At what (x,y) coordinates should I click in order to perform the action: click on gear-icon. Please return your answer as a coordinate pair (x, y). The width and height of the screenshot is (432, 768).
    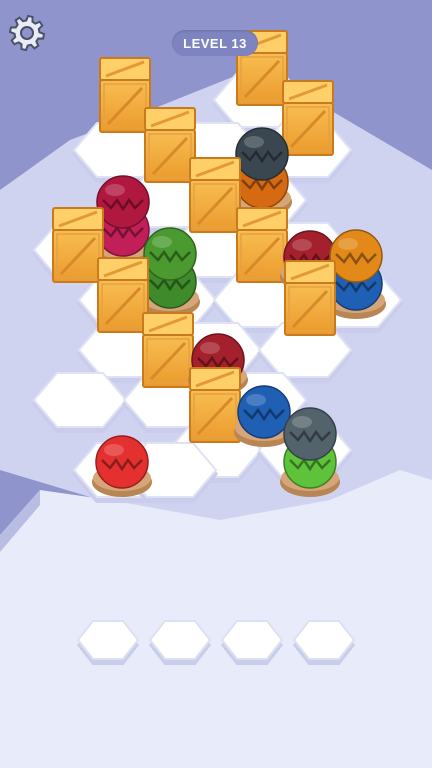
    Looking at the image, I should click on (27, 33).